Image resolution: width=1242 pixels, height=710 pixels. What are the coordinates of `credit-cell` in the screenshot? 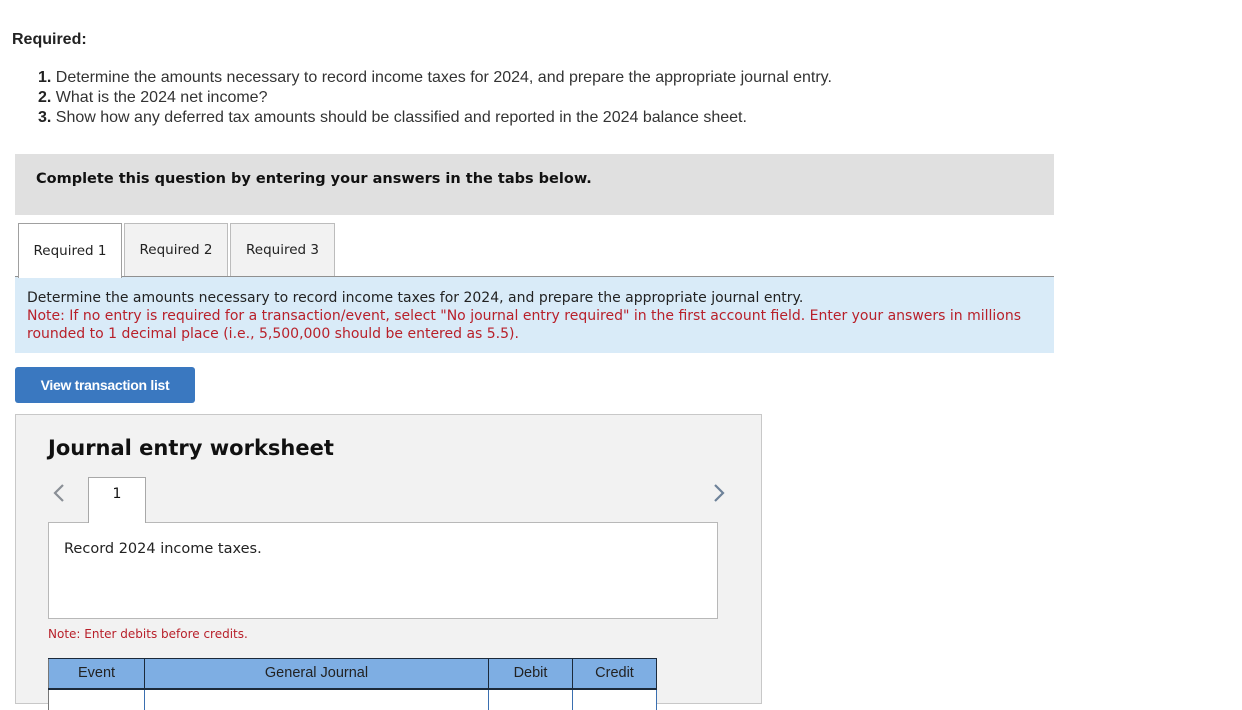 It's located at (614, 699).